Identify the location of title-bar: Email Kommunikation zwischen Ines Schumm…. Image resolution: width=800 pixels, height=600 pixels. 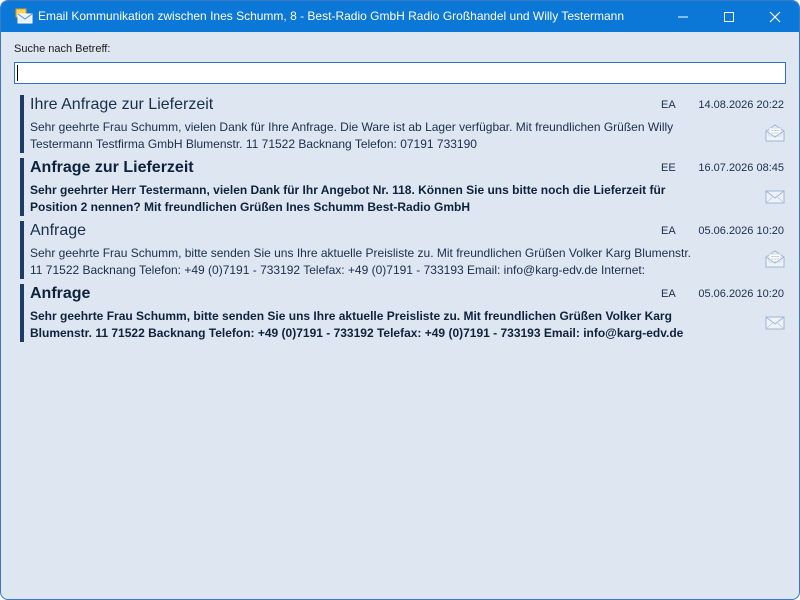
(400, 16).